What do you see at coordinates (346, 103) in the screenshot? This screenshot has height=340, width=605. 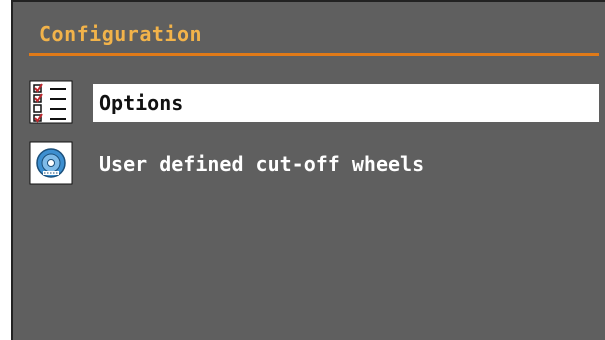 I see `menu-item-label: Options` at bounding box center [346, 103].